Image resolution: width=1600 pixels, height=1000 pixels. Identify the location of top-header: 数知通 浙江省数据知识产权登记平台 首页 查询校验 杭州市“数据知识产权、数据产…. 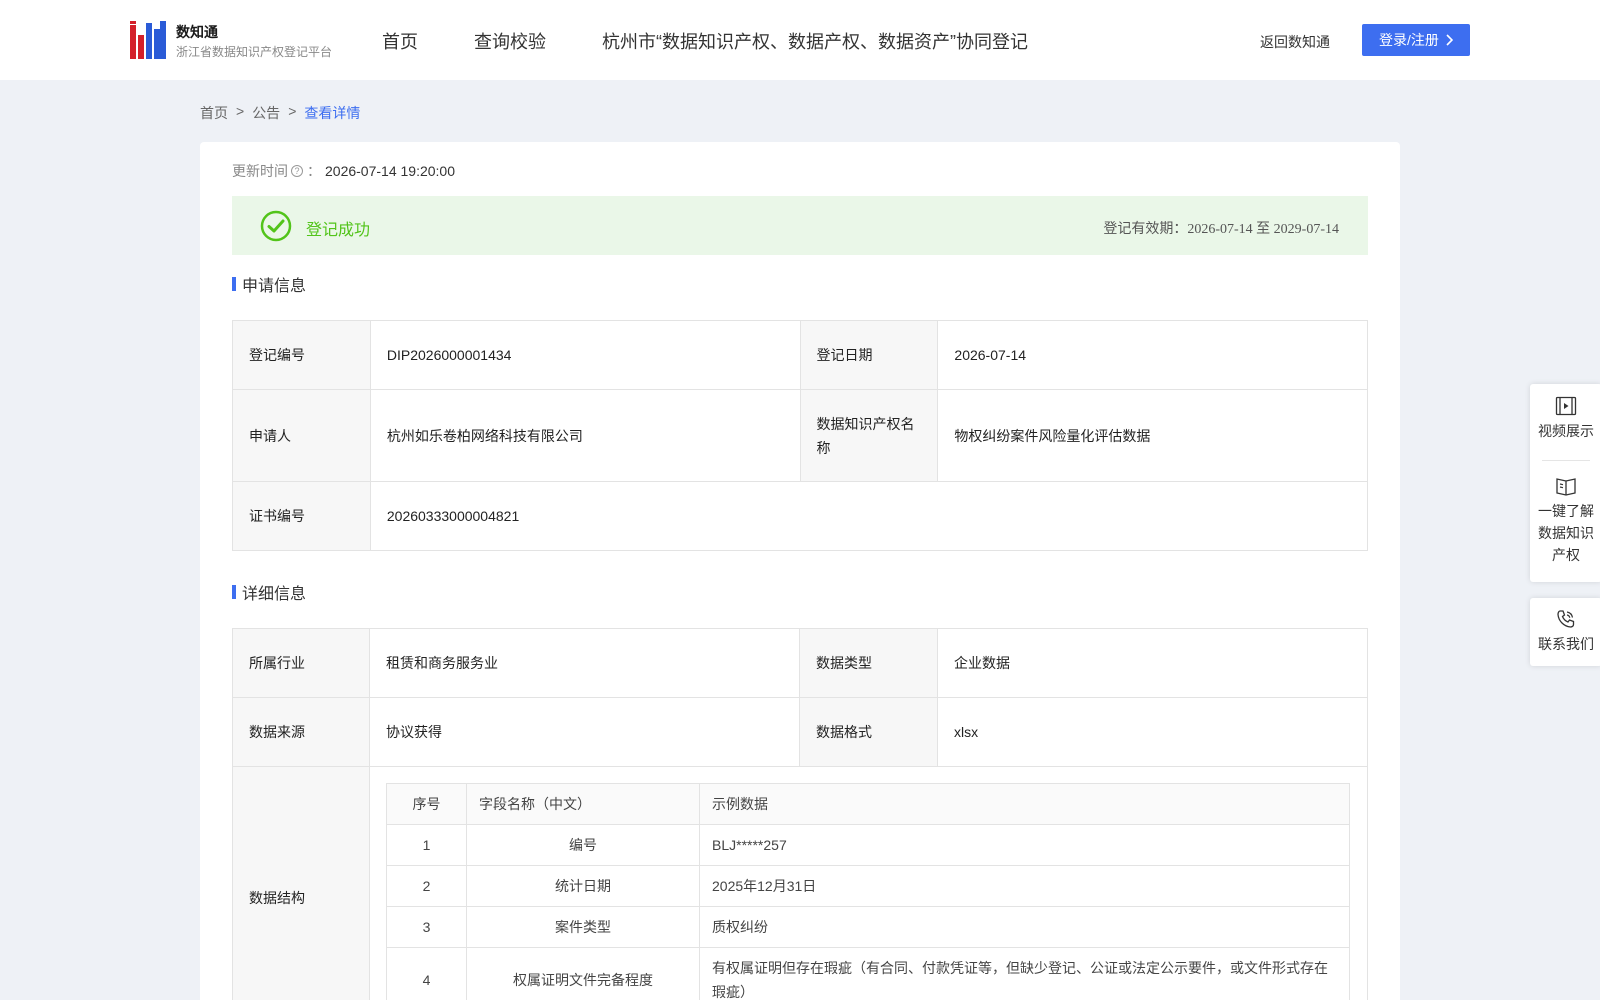
(800, 40).